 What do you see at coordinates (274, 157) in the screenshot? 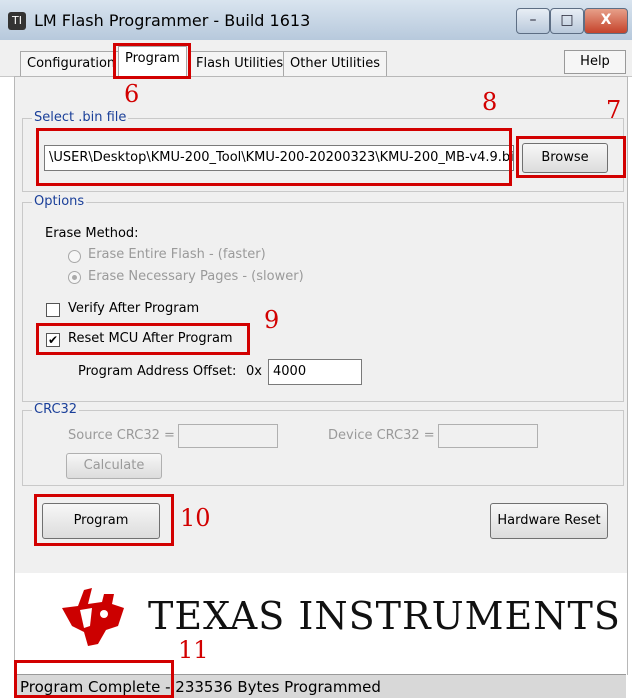
I see `annotation-box-path` at bounding box center [274, 157].